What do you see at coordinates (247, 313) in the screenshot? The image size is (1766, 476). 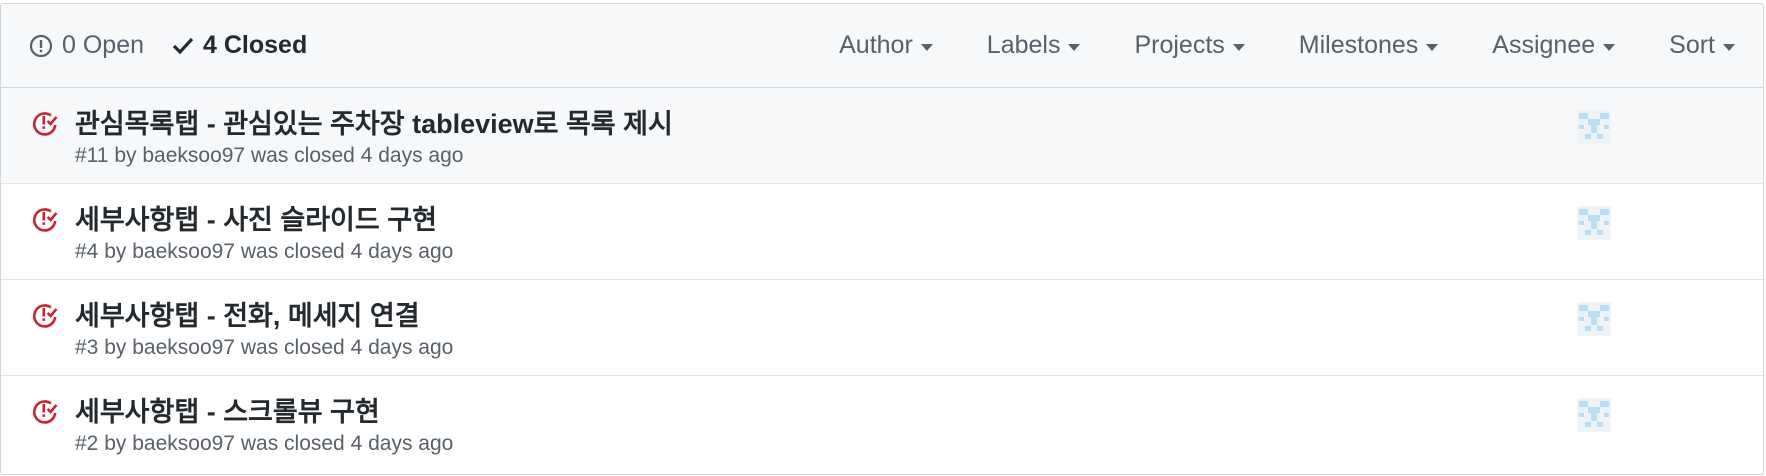 I see `issue-title-link: 세부사항탭 - 전화, 메세지 연결` at bounding box center [247, 313].